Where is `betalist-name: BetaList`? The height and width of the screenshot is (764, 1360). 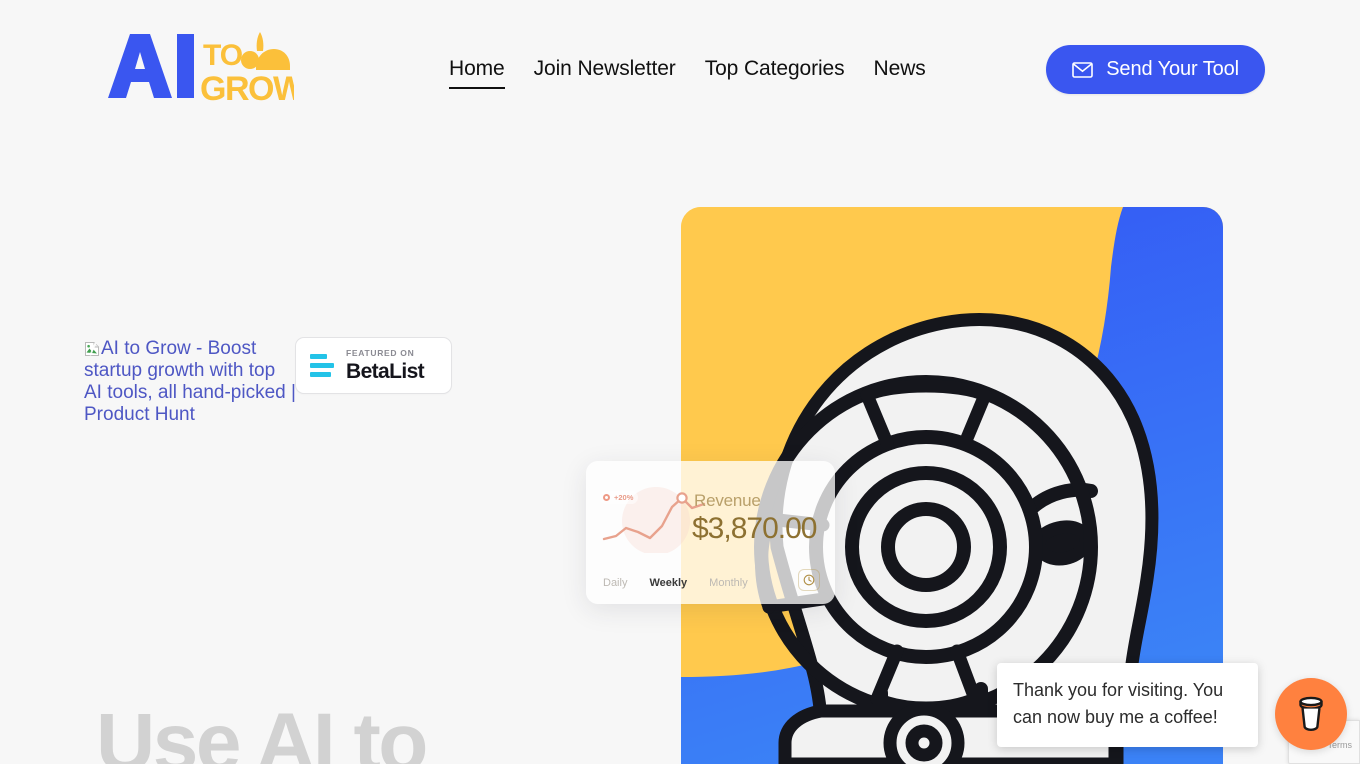 betalist-name: BetaList is located at coordinates (385, 371).